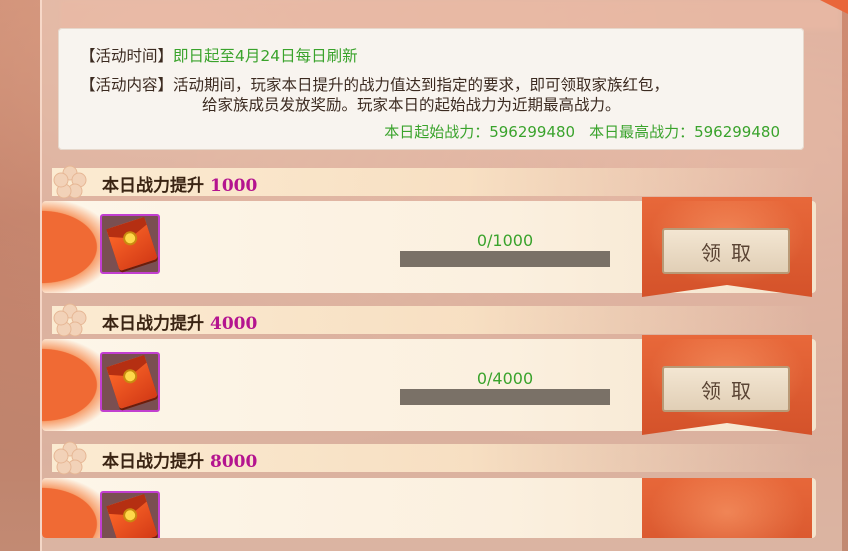 The image size is (848, 551). Describe the element at coordinates (582, 132) in the screenshot. I see `power-summary: 本日起始战力：596299480 本日最高战力：596299480` at that location.